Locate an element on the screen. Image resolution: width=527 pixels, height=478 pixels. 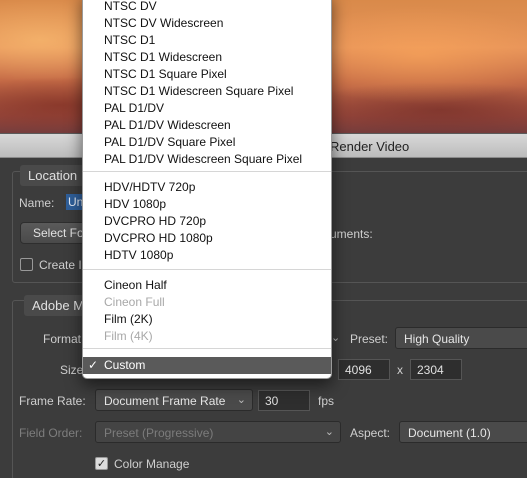
color-manage-label: Color Manage is located at coordinates (152, 464).